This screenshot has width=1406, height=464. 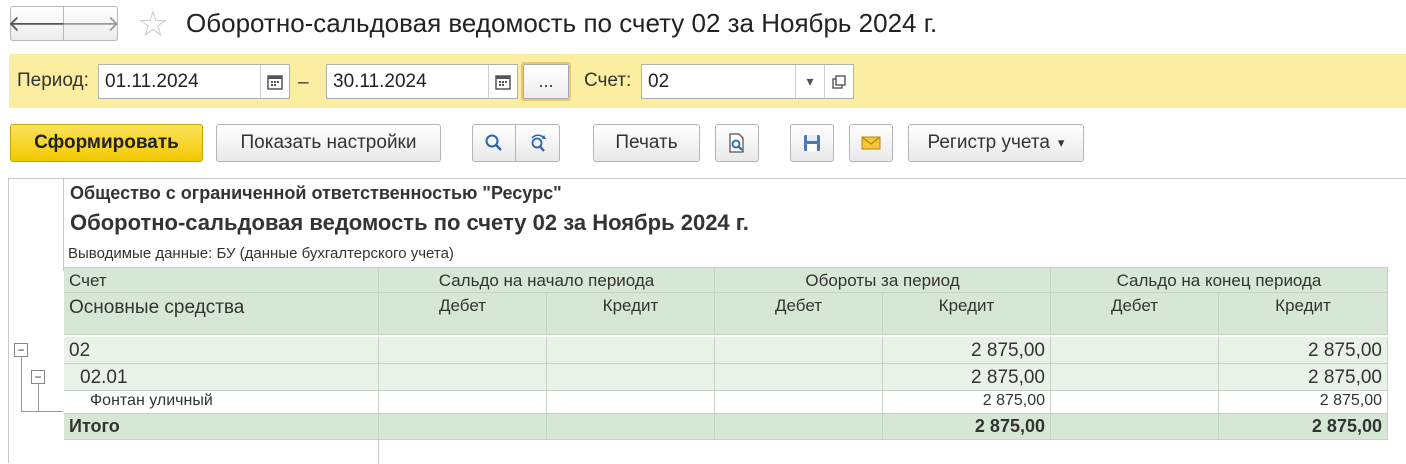 I want to click on register-dropdown-button: Регистр учета ▾, so click(x=996, y=143).